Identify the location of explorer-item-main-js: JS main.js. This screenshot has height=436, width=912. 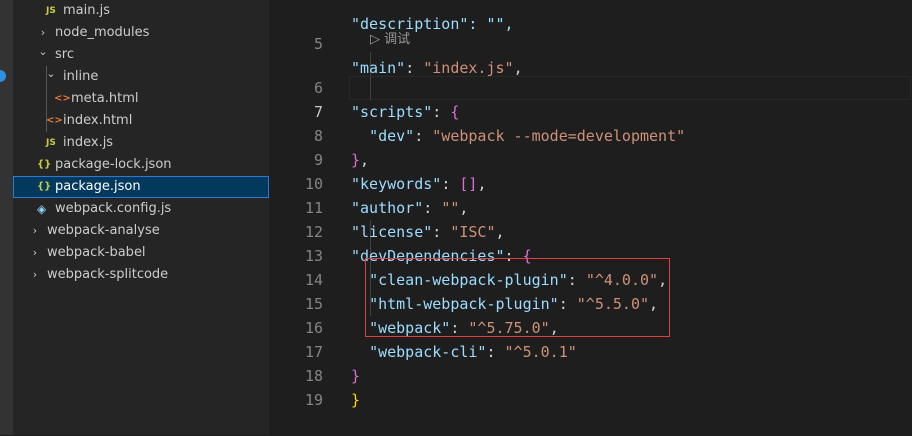
(141, 11).